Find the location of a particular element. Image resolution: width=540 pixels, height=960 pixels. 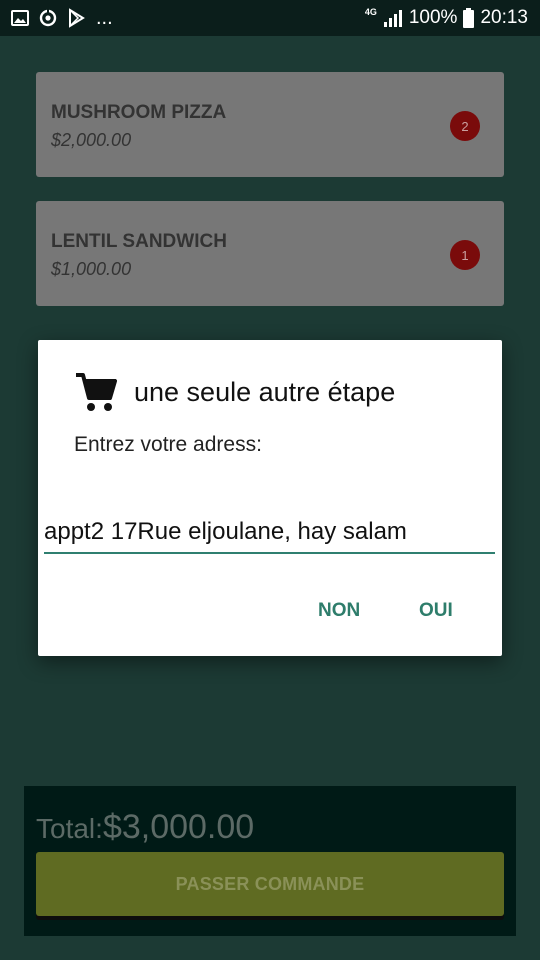

item-name: LENTIL SANDWICH is located at coordinates (139, 241).